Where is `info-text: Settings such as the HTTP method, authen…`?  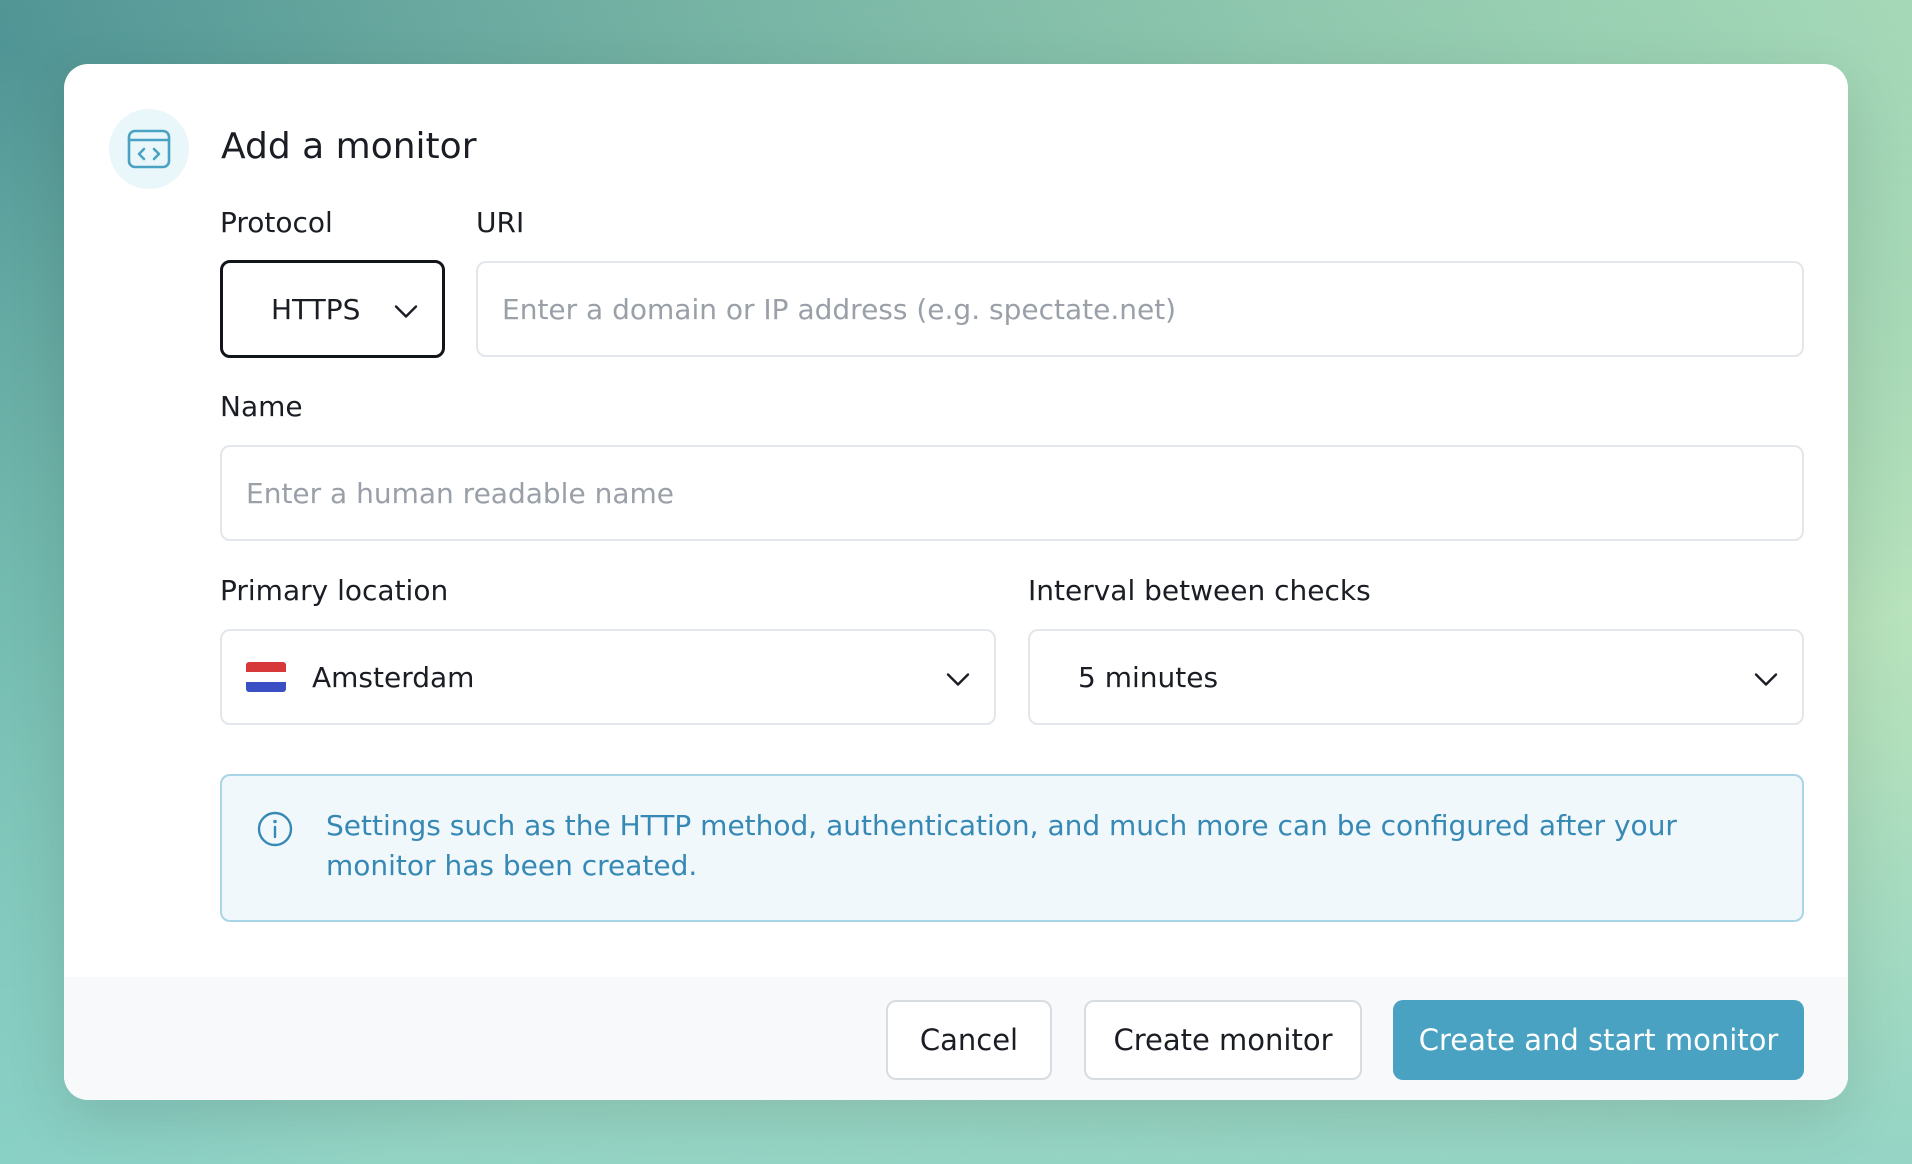
info-text: Settings such as the HTTP method, authen… is located at coordinates (1001, 845).